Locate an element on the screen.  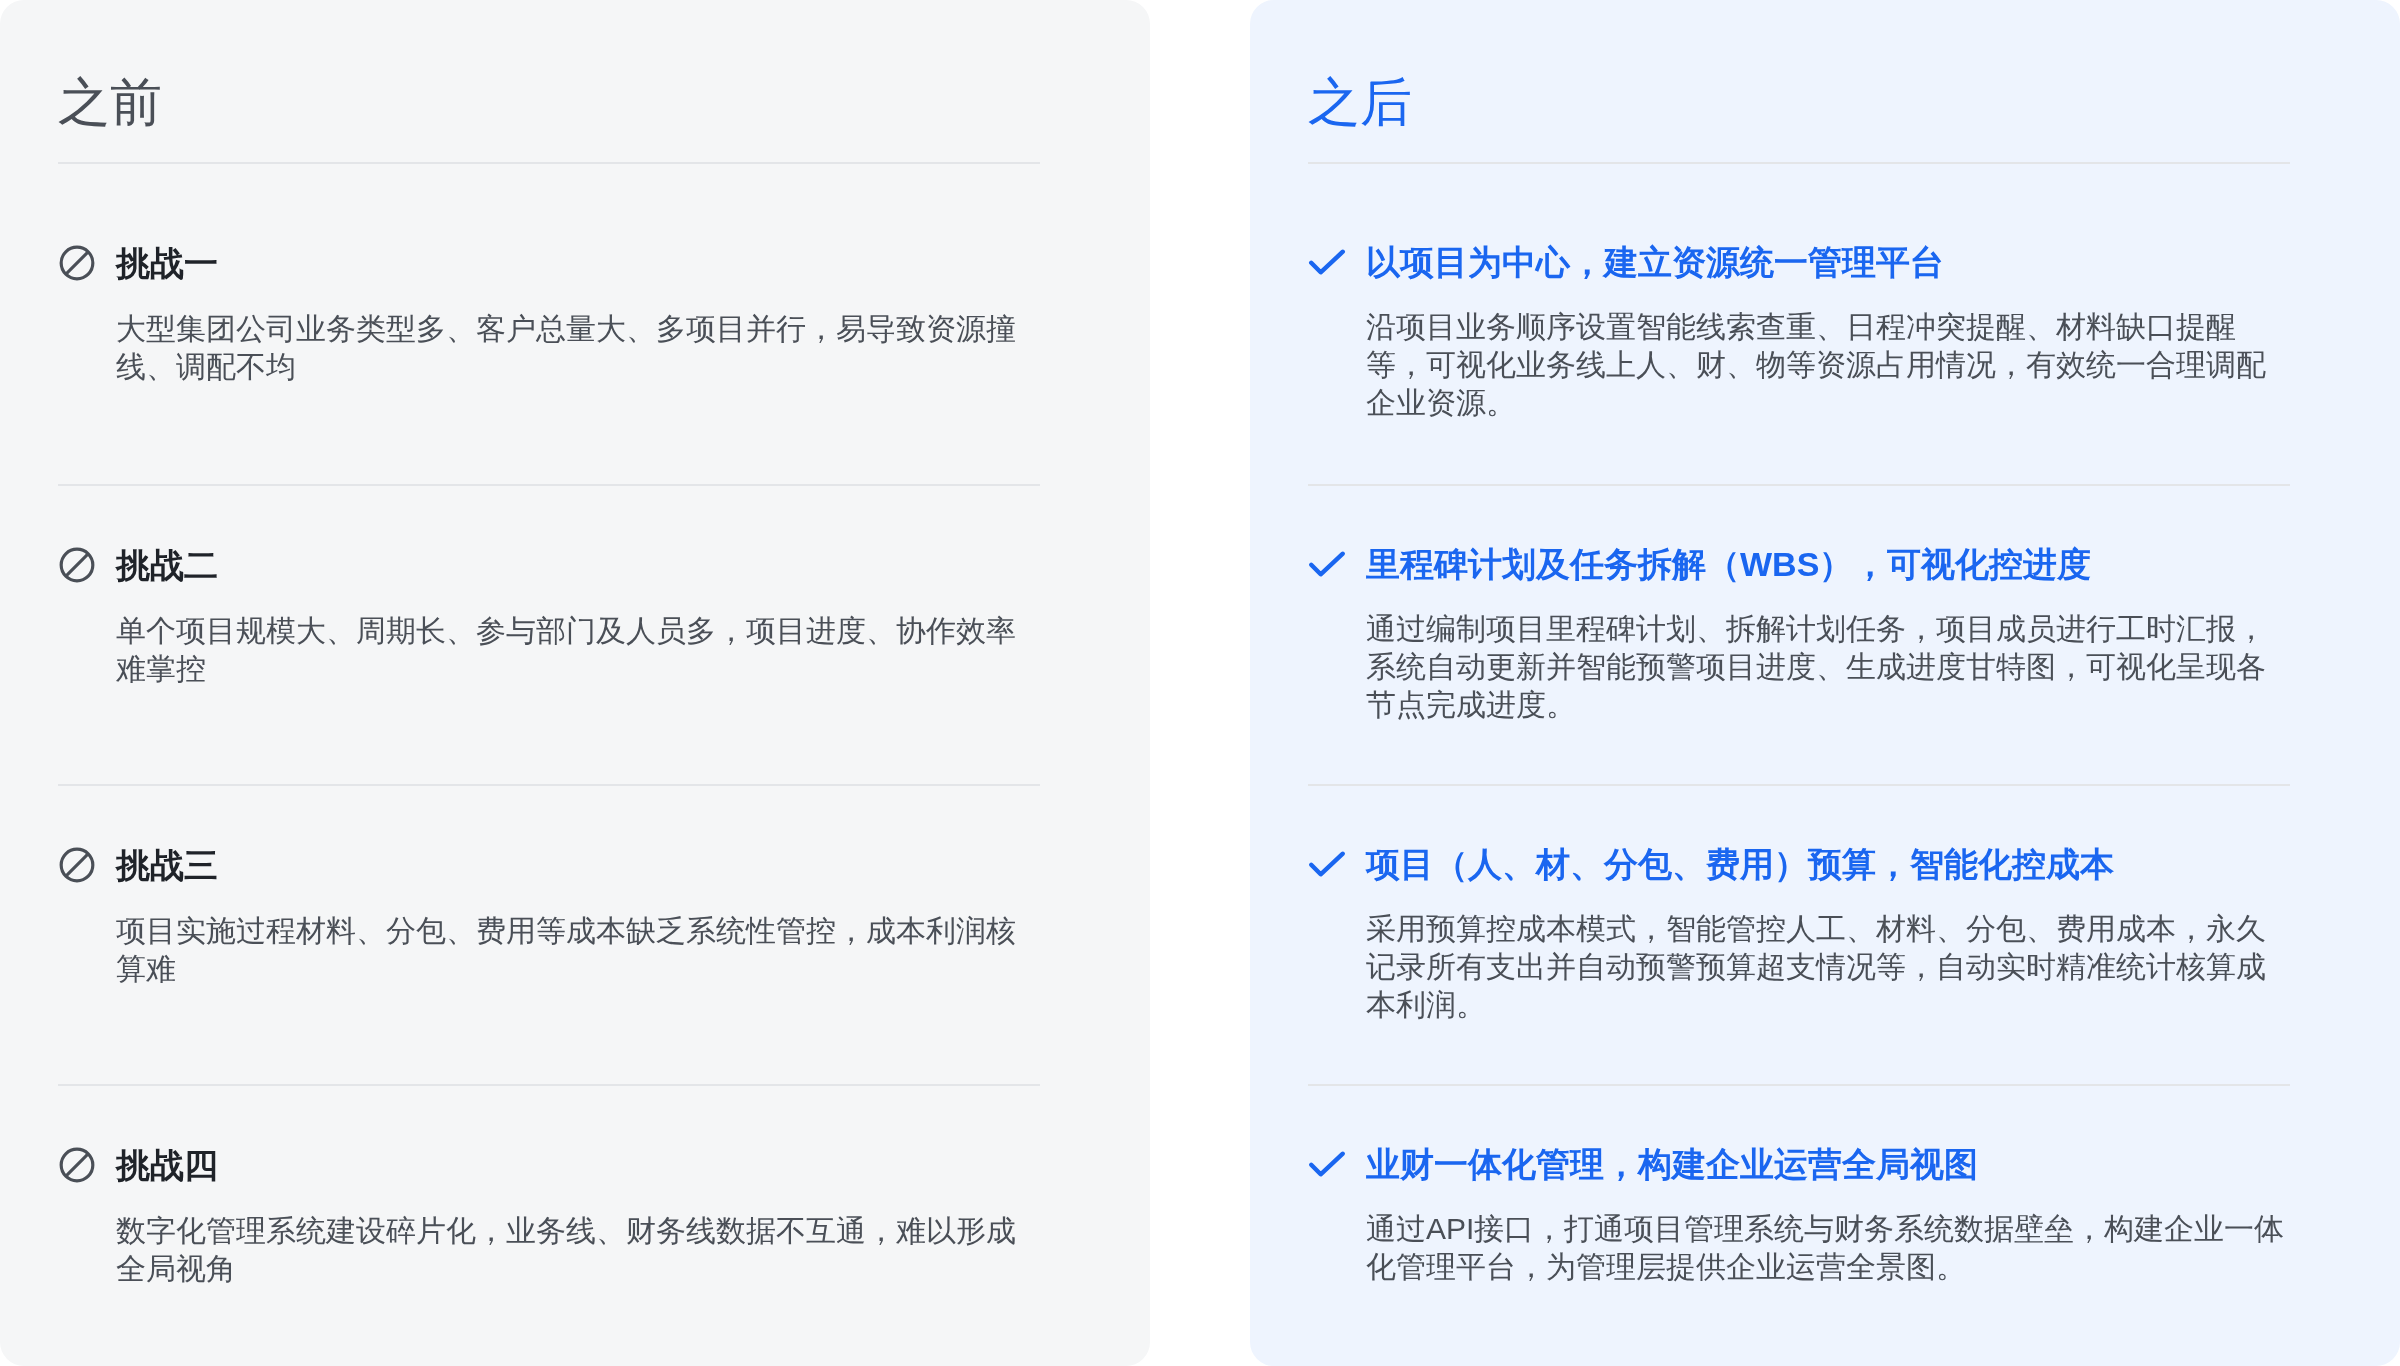
item-heading: 挑战三 is located at coordinates (167, 865).